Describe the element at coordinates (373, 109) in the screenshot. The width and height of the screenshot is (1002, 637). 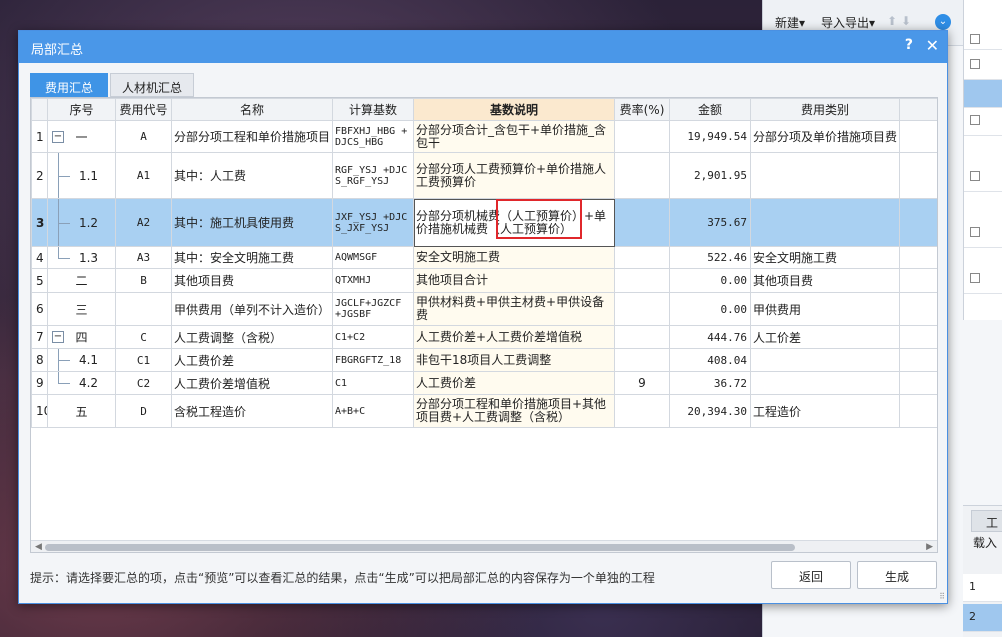
I see `header-base: 计算基数` at that location.